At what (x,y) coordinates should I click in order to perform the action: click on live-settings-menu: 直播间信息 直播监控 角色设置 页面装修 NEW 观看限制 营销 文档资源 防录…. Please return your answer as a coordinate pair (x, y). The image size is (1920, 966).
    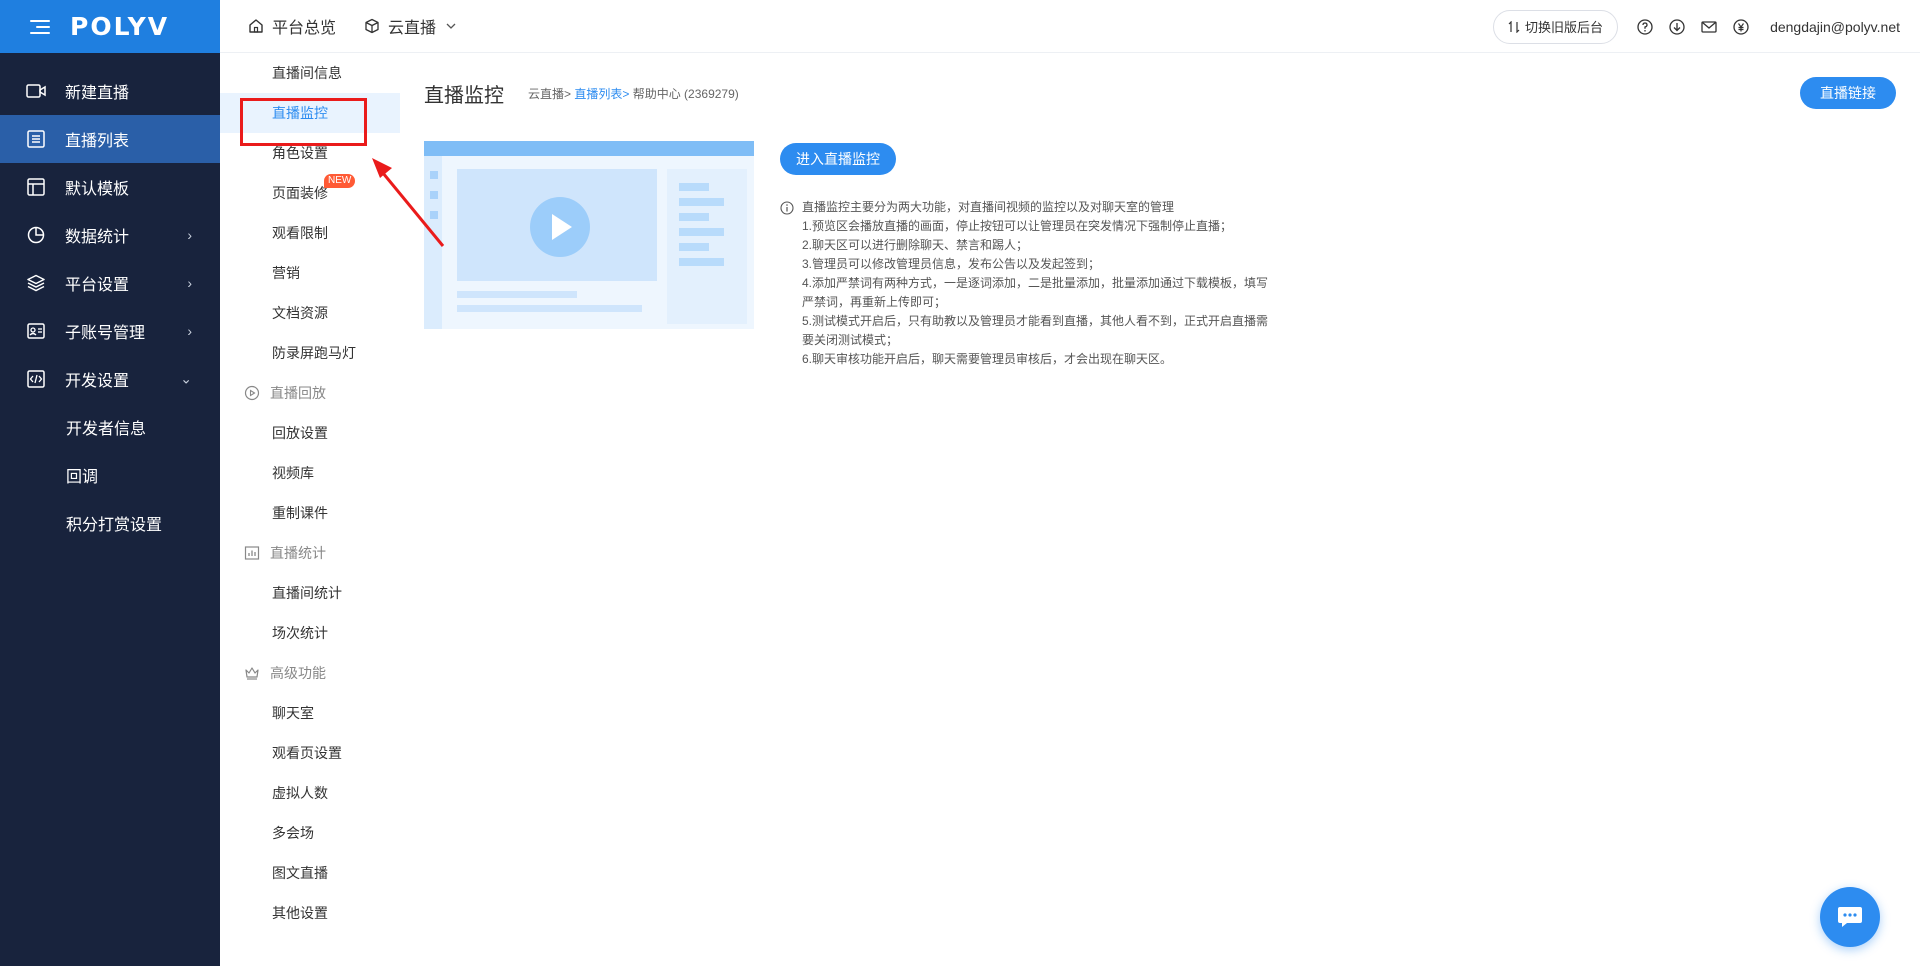
    Looking at the image, I should click on (310, 509).